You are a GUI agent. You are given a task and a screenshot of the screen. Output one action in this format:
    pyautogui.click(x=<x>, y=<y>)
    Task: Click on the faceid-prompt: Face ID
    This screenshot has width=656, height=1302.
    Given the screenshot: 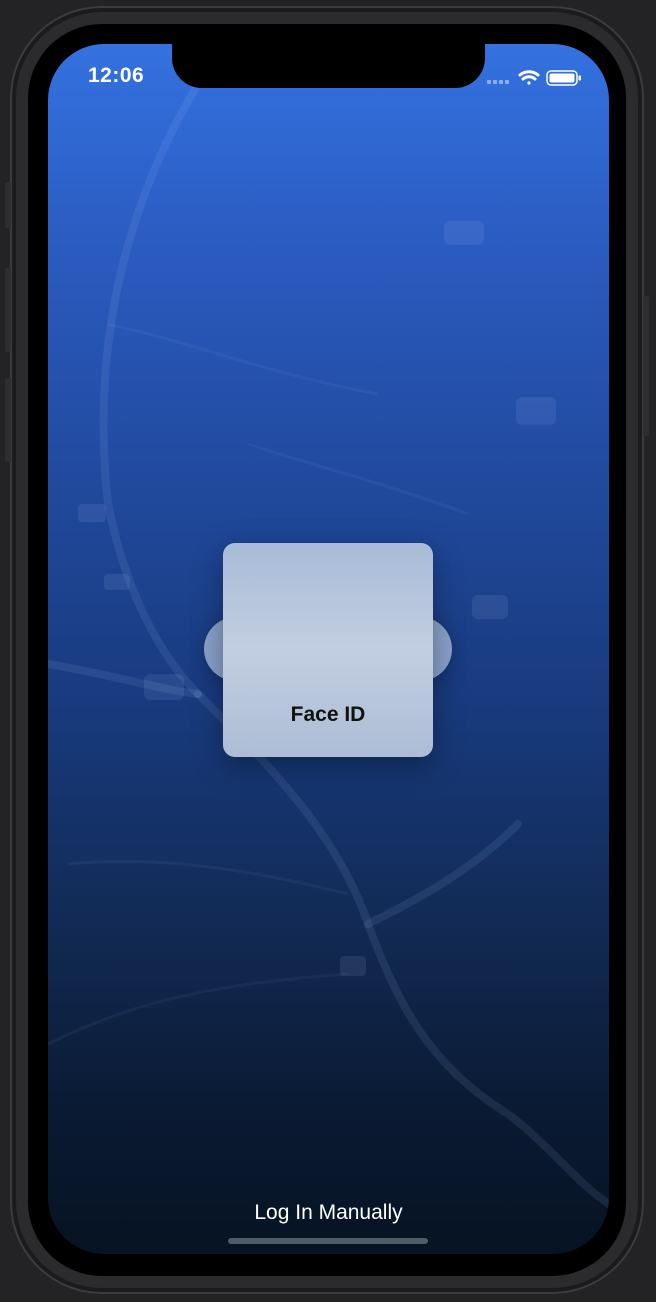 What is the action you would take?
    pyautogui.click(x=329, y=650)
    